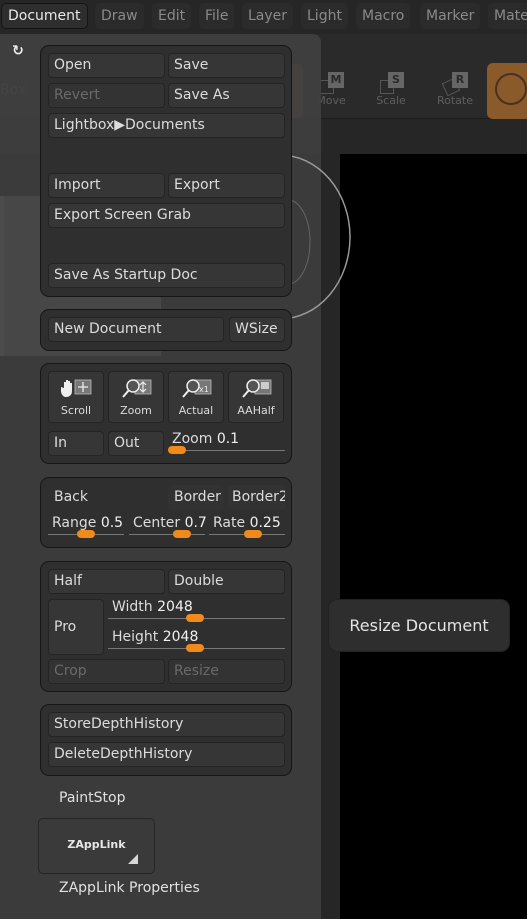  I want to click on revert-button: Revert, so click(106, 95).